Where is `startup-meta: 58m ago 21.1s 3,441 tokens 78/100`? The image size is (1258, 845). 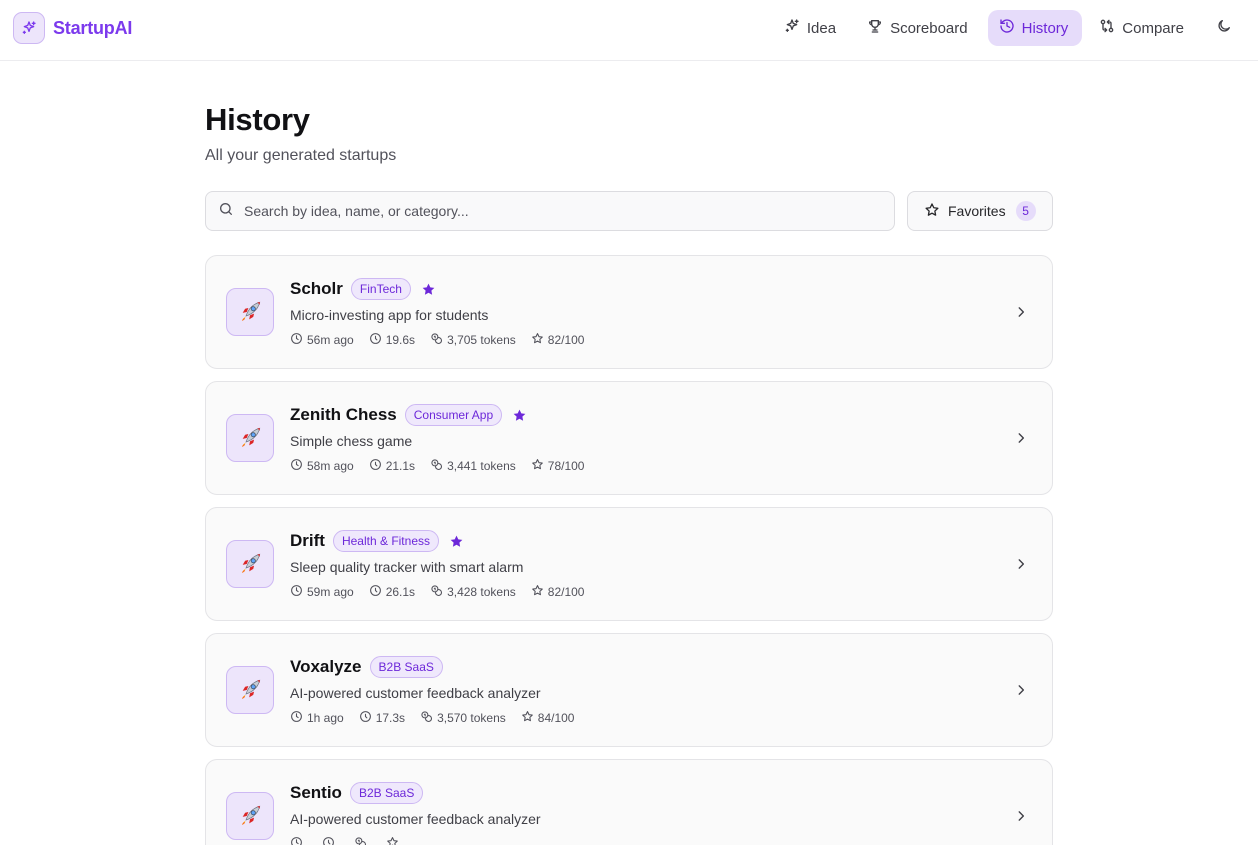
startup-meta: 58m ago 21.1s 3,441 tokens 78/100 is located at coordinates (437, 466).